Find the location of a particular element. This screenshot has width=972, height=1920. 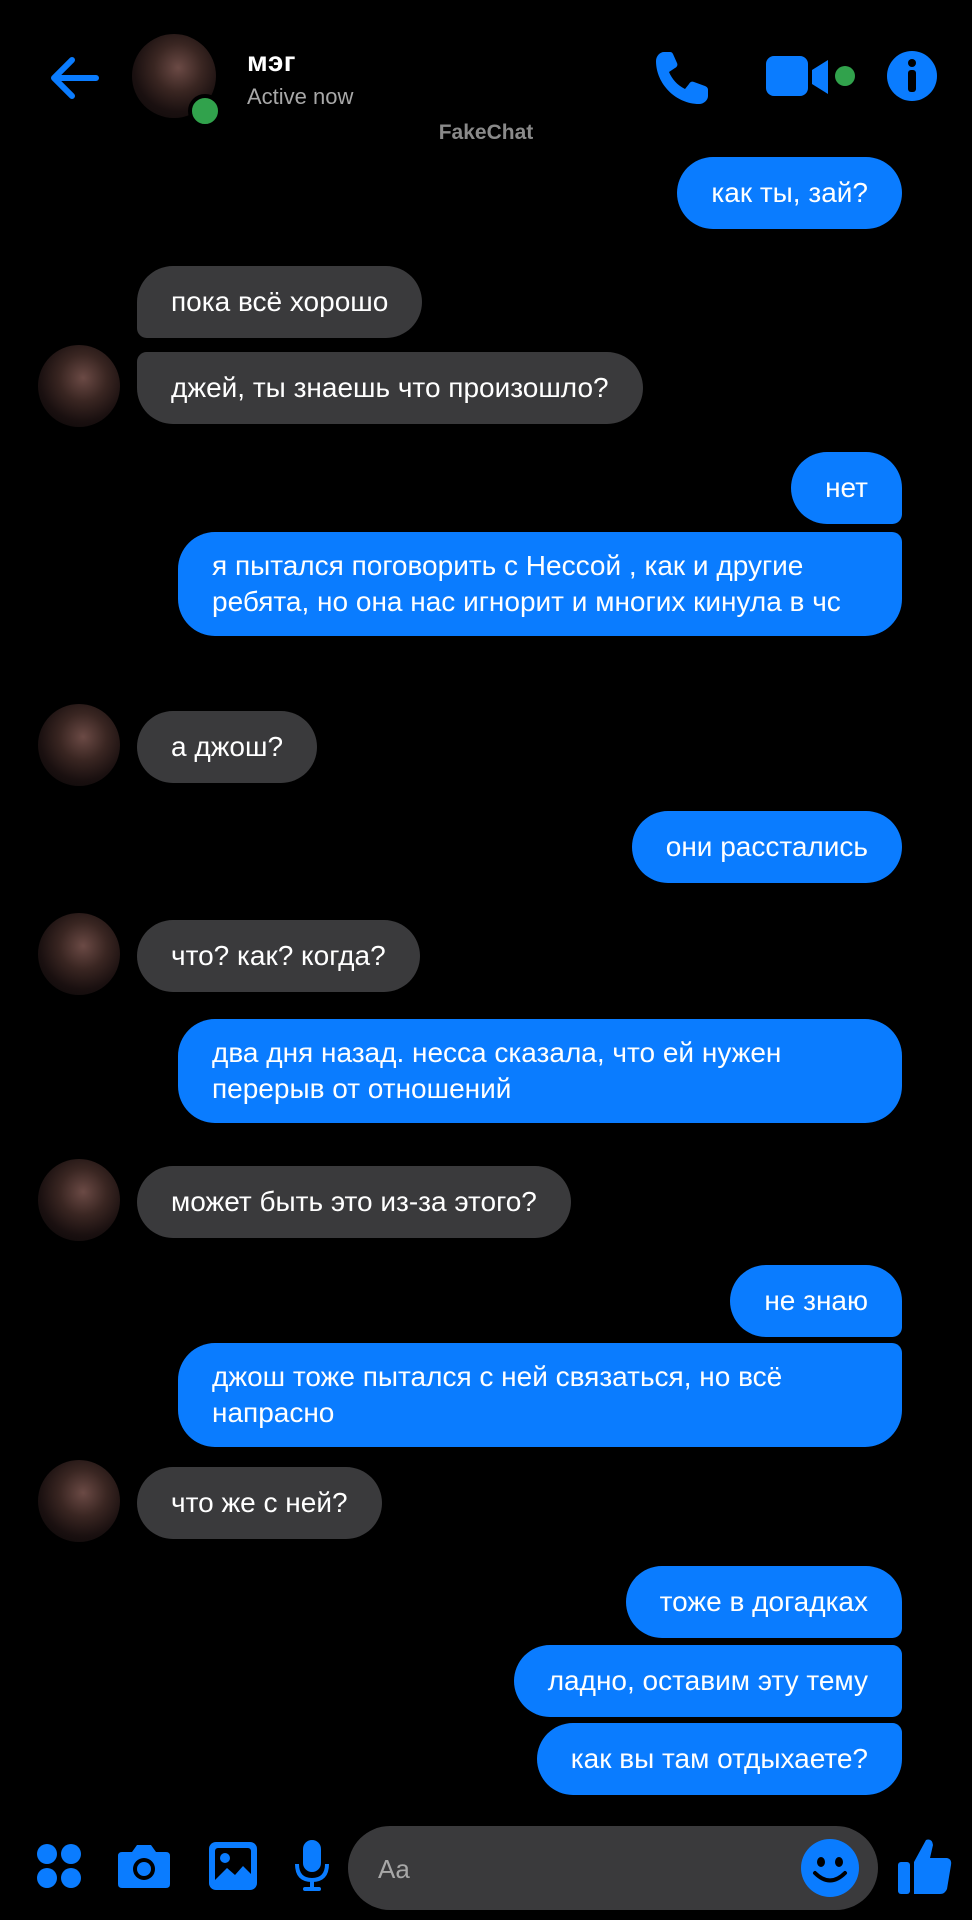

message-incoming: а джош? is located at coordinates (227, 747).